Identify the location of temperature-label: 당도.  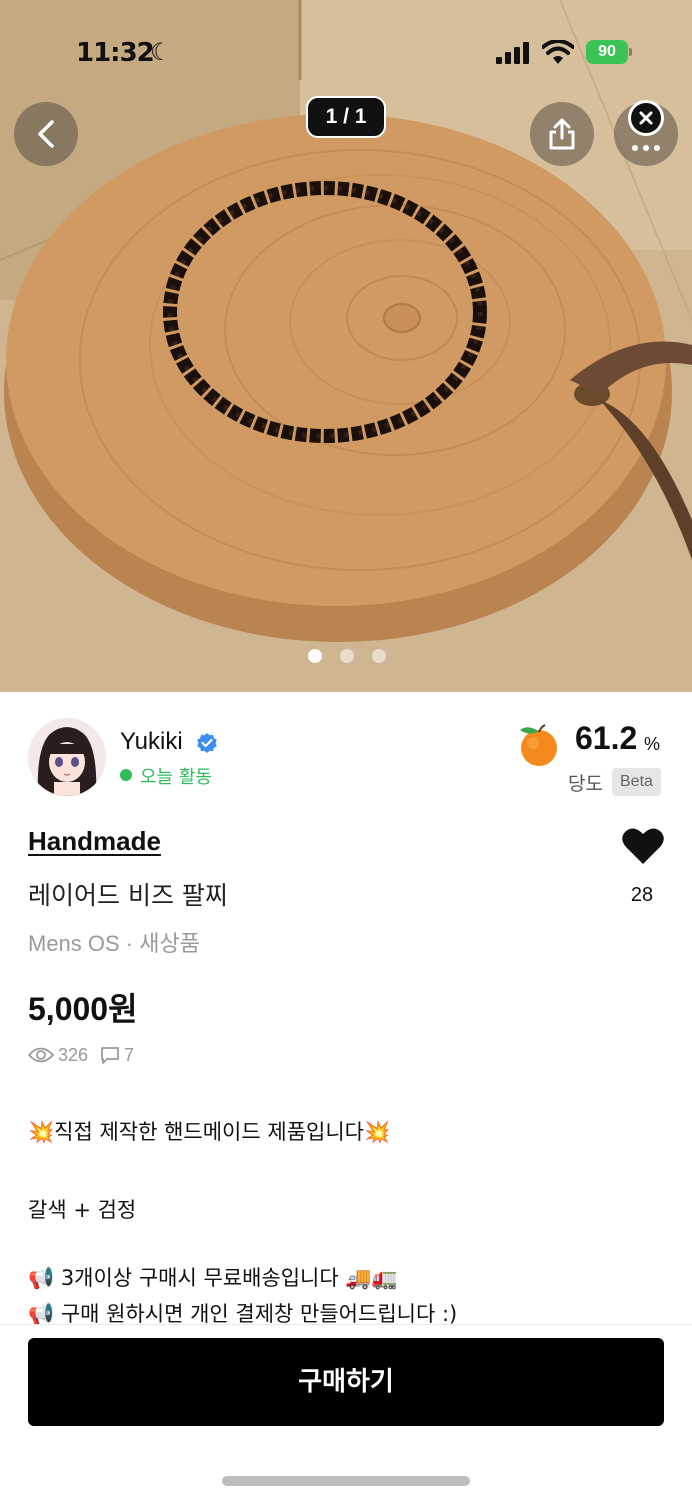
(585, 784).